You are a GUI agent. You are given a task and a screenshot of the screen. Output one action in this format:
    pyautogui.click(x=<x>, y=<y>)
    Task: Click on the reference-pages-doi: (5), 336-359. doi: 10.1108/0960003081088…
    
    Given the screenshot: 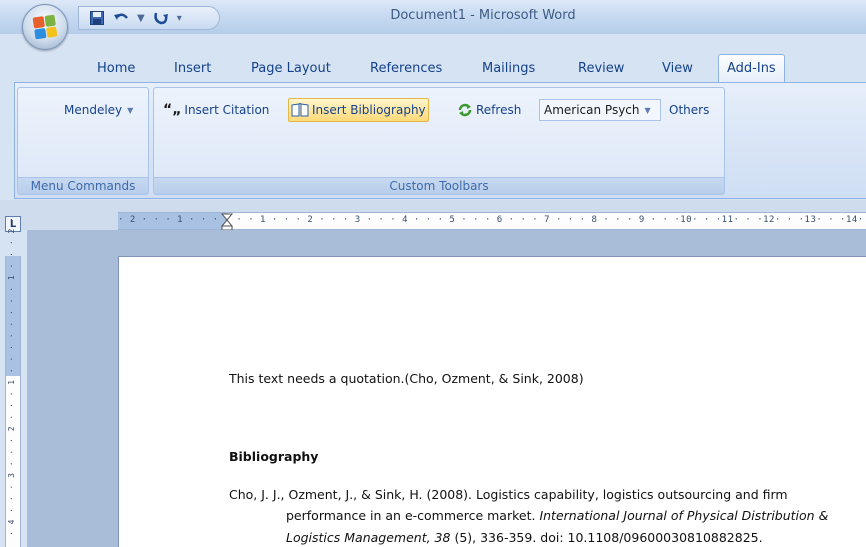 What is the action you would take?
    pyautogui.click(x=606, y=537)
    